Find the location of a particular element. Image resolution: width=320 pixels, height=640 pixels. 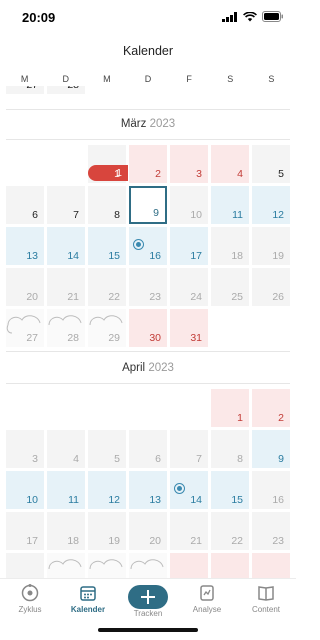

day-cell: 25 is located at coordinates (230, 287).